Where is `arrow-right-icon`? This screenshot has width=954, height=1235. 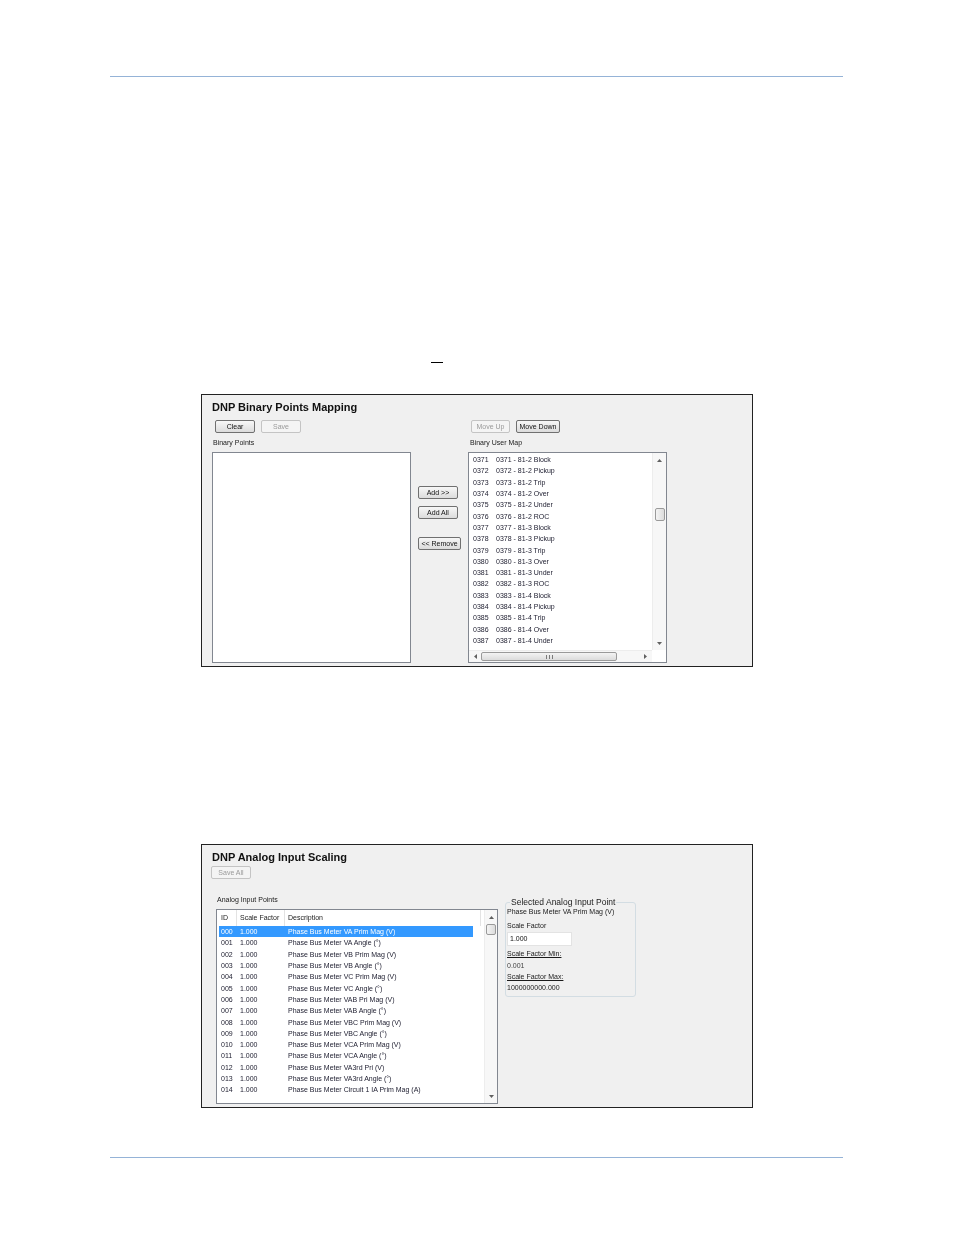 arrow-right-icon is located at coordinates (645, 656).